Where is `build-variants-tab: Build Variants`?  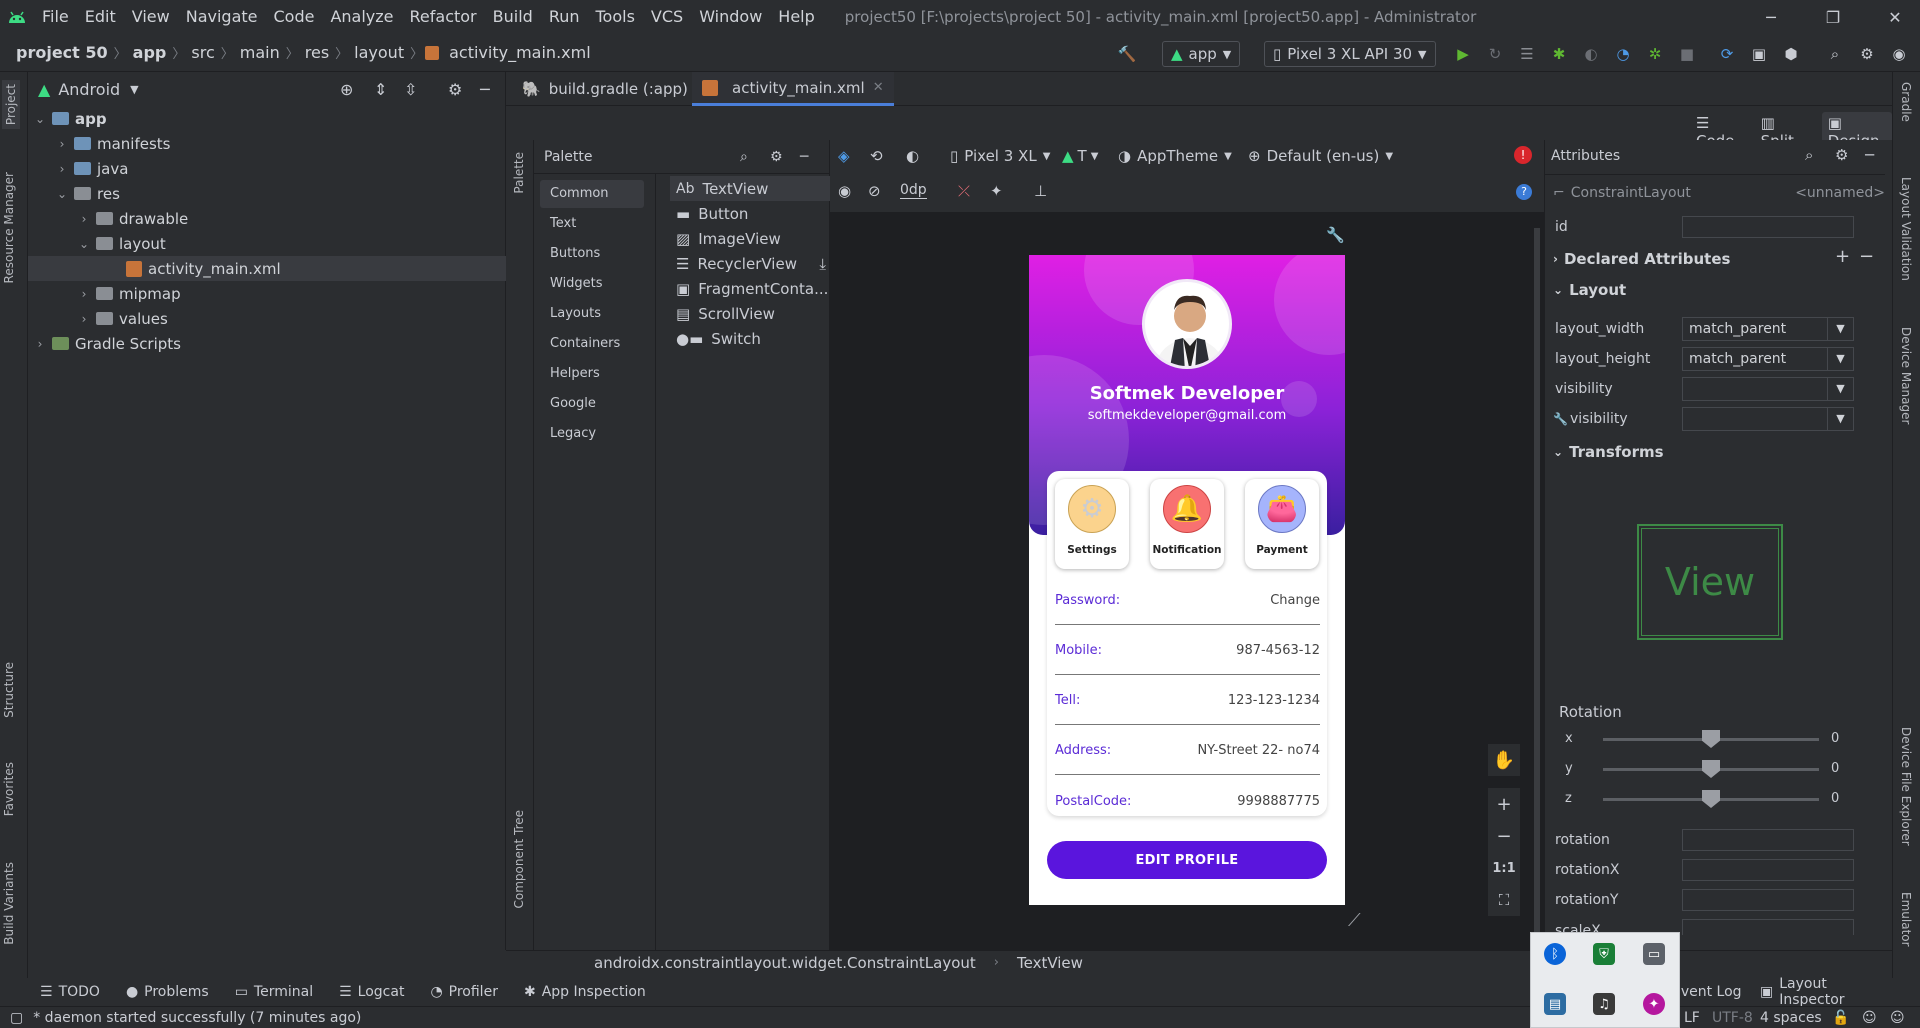 build-variants-tab: Build Variants is located at coordinates (9, 903).